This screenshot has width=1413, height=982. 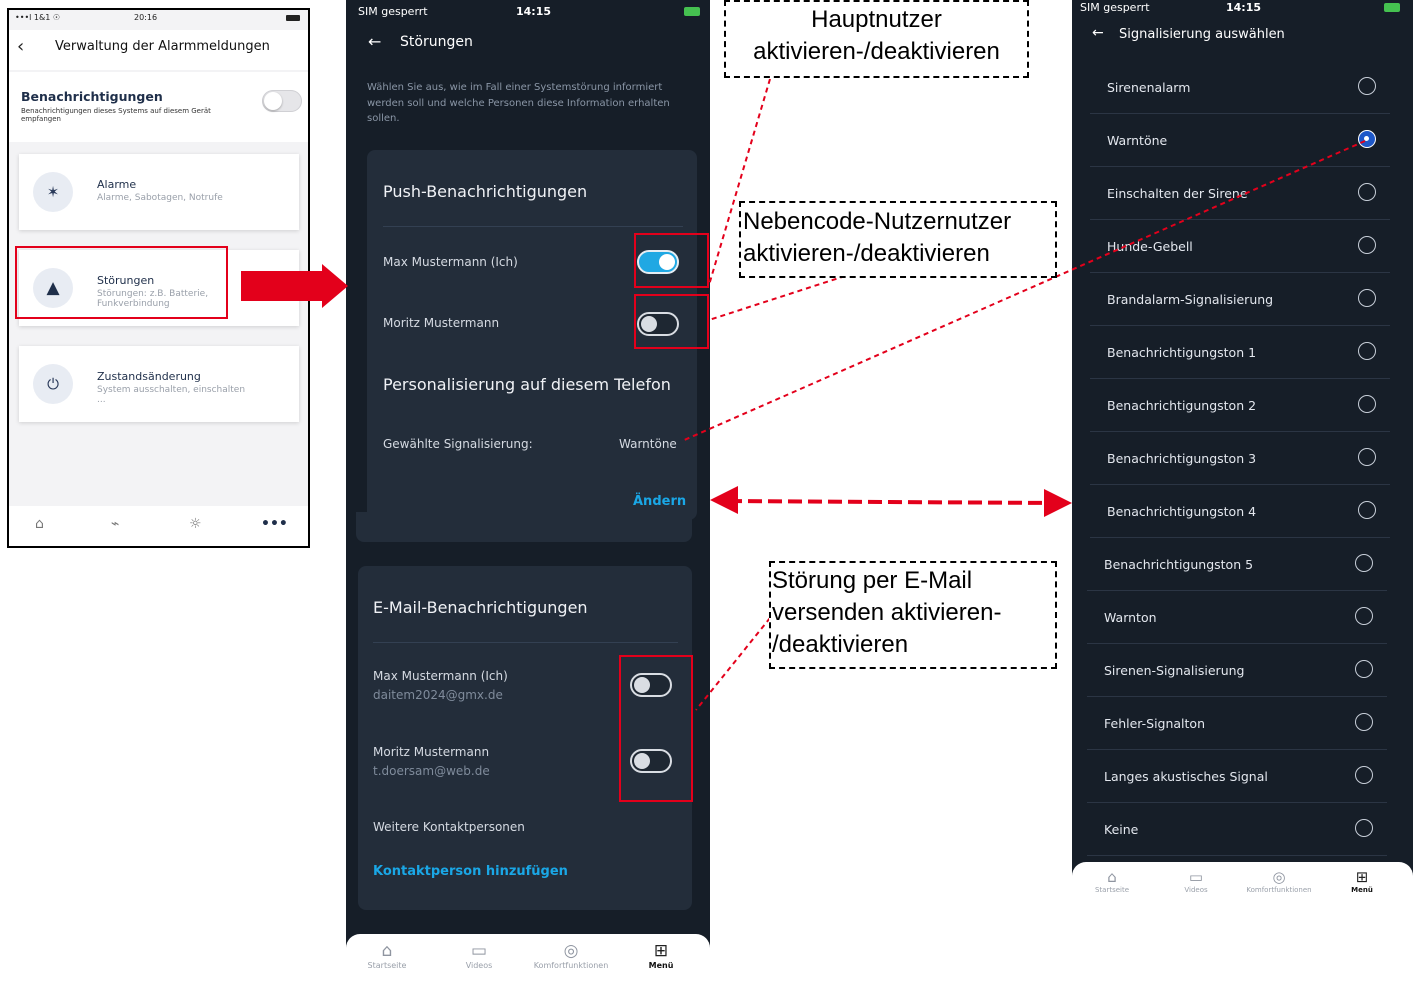 What do you see at coordinates (840, 644) in the screenshot?
I see `callout-line: /deaktivieren` at bounding box center [840, 644].